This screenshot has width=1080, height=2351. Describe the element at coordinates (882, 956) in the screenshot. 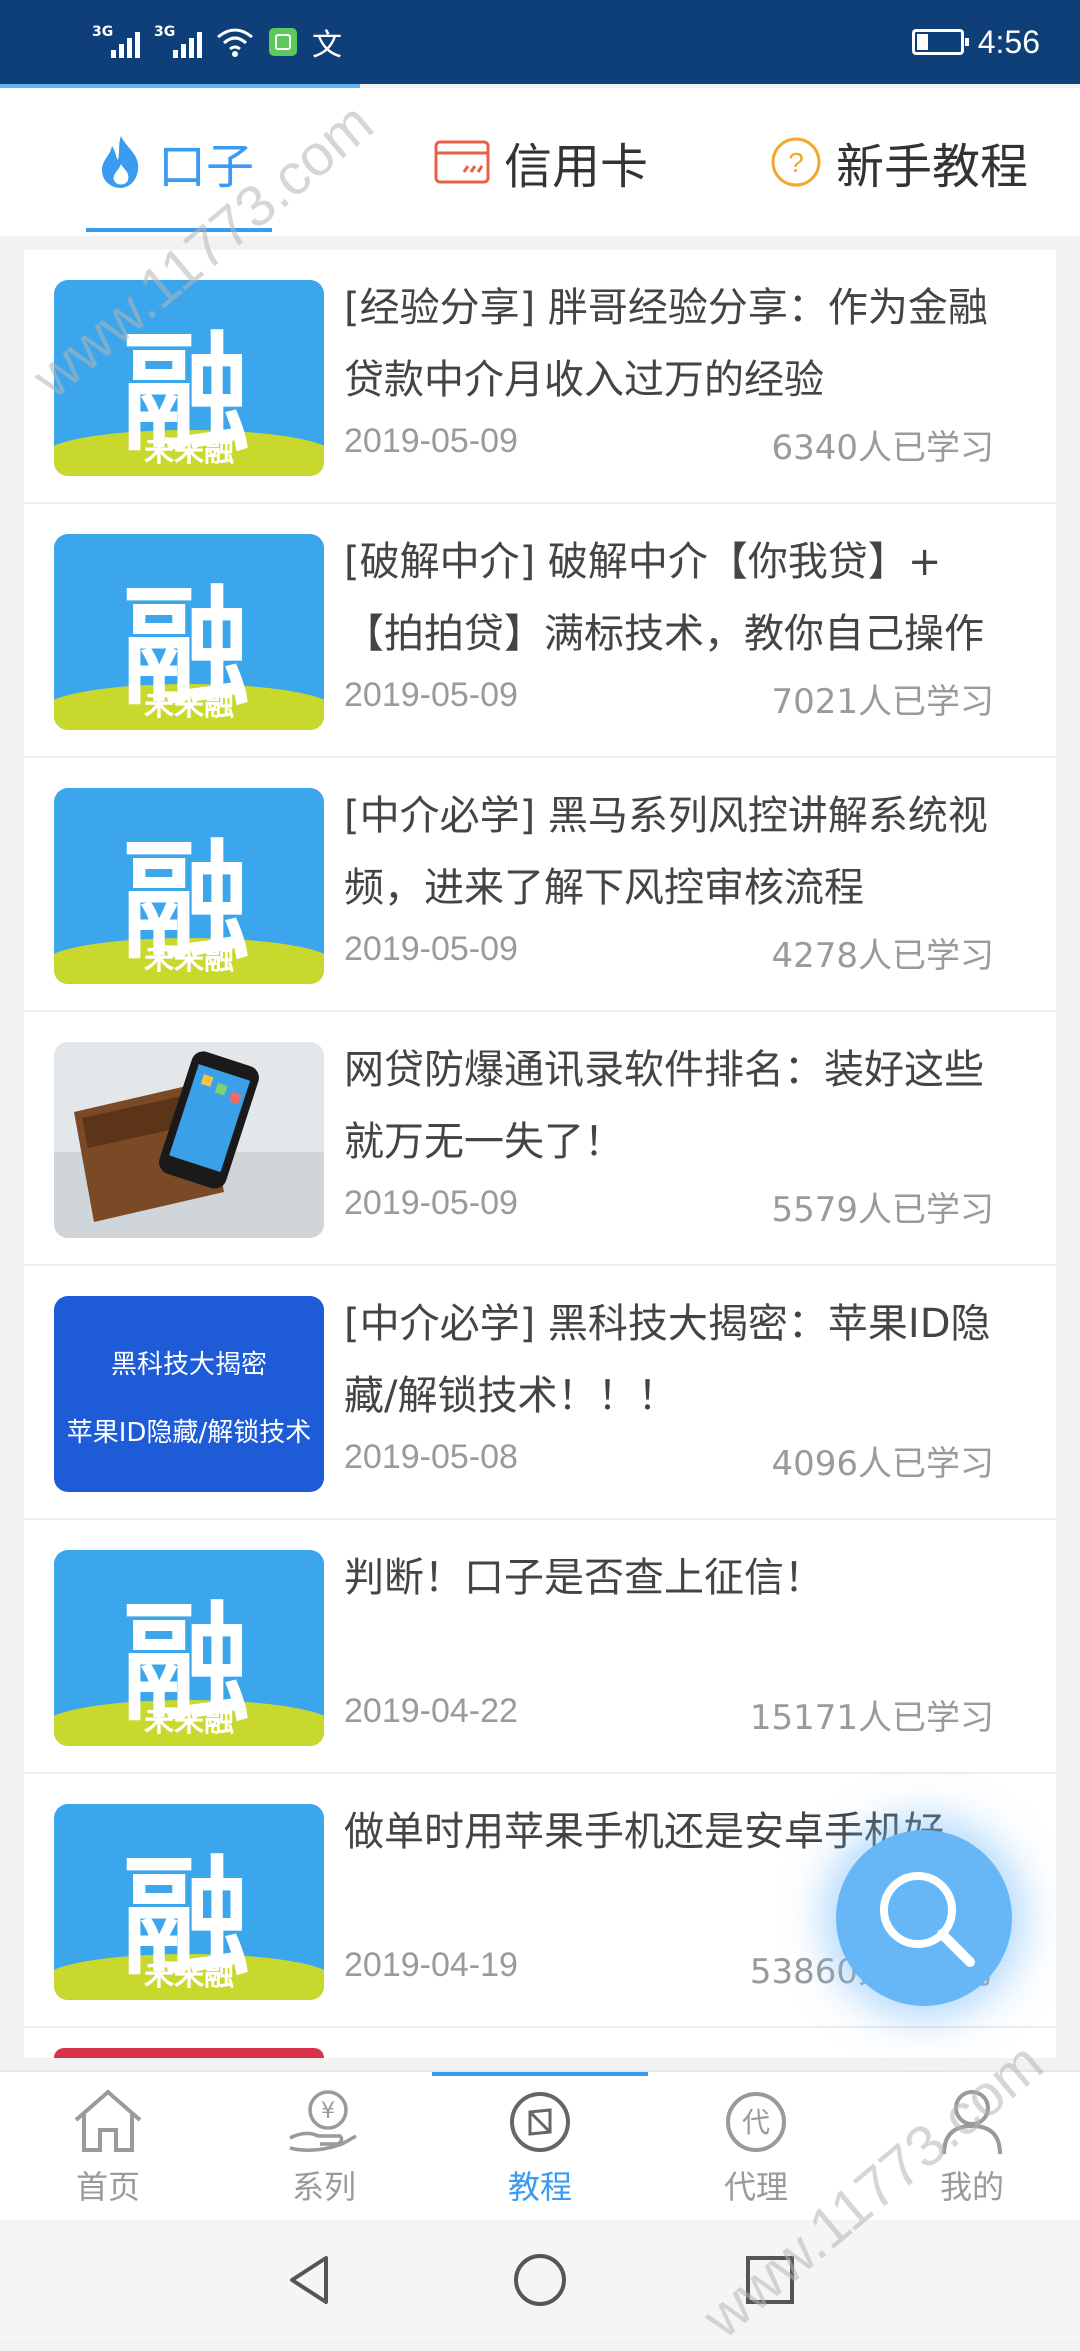

I see `article-learner-count: 4278人已学习` at that location.